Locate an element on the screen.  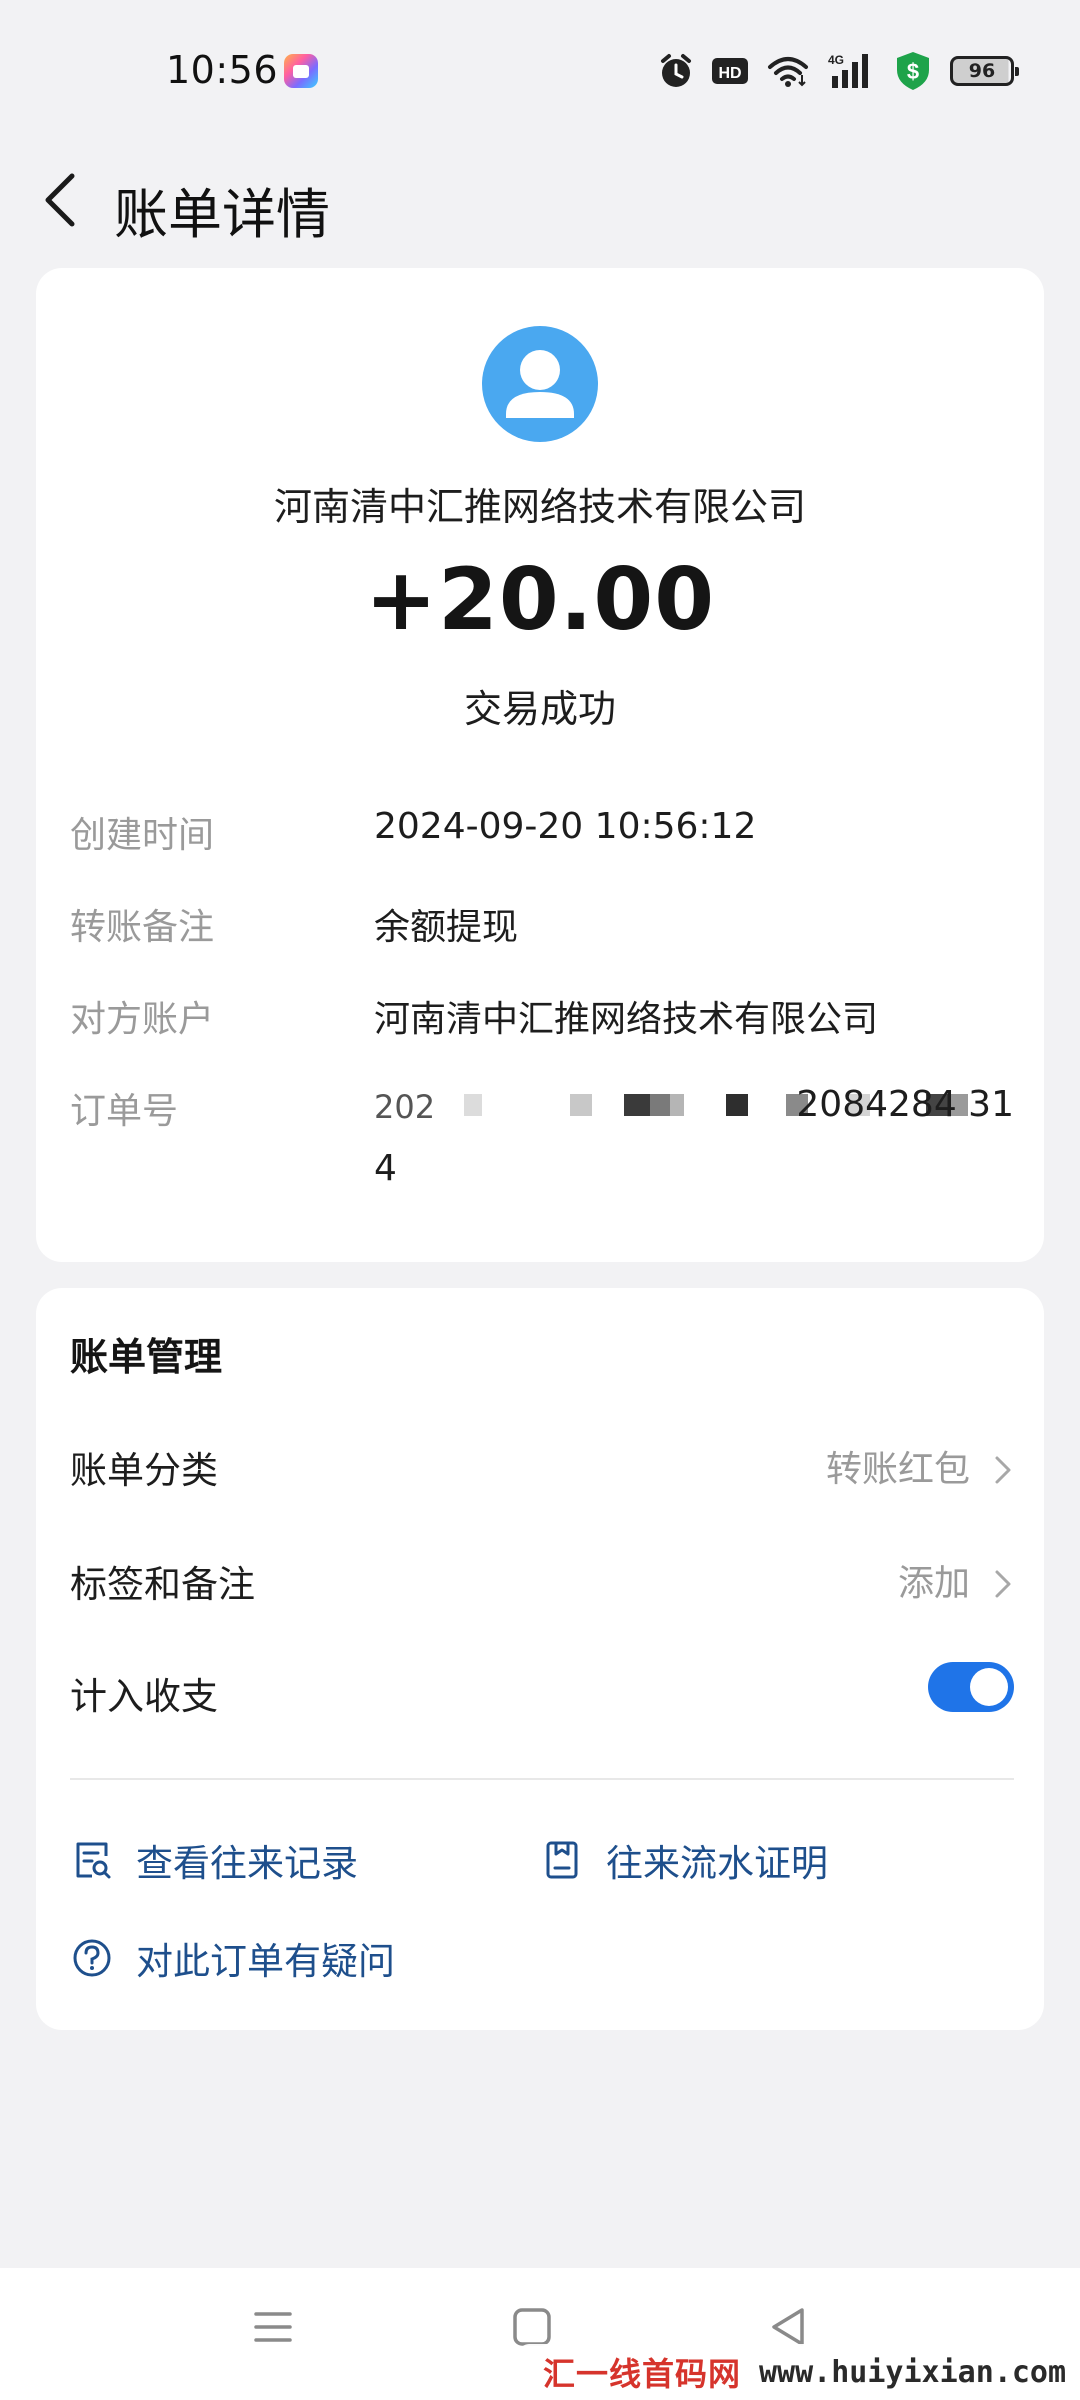
divider is located at coordinates (542, 1779).